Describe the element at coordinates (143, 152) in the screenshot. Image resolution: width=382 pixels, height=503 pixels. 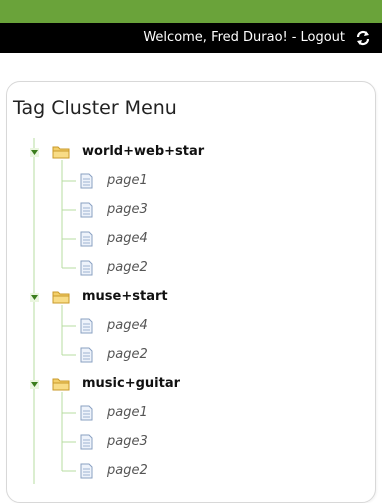
I see `cluster-label: world+web+star` at that location.